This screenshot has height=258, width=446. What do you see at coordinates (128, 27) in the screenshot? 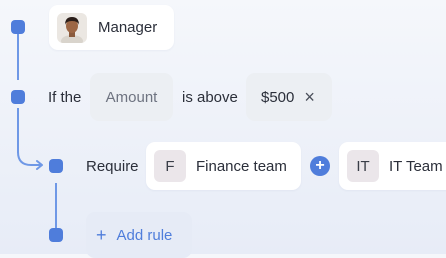
I see `approver-label: Manager` at bounding box center [128, 27].